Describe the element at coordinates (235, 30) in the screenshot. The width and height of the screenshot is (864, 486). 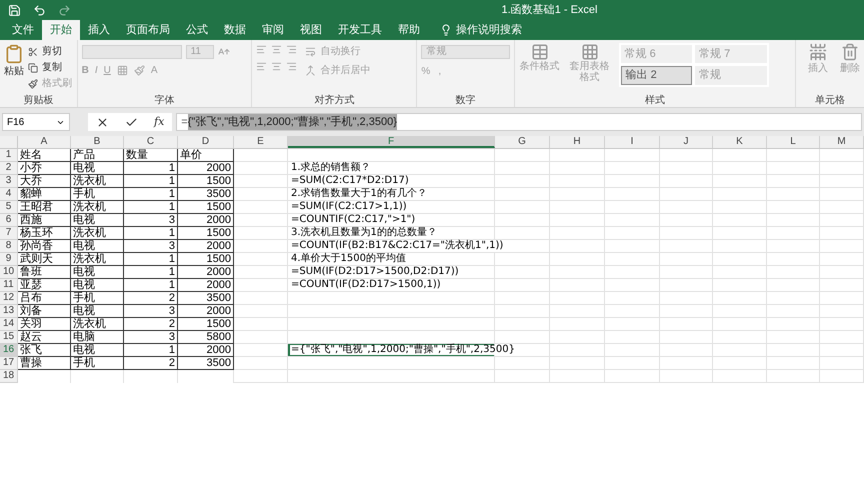
I see `ribbon-tab: 数据` at that location.